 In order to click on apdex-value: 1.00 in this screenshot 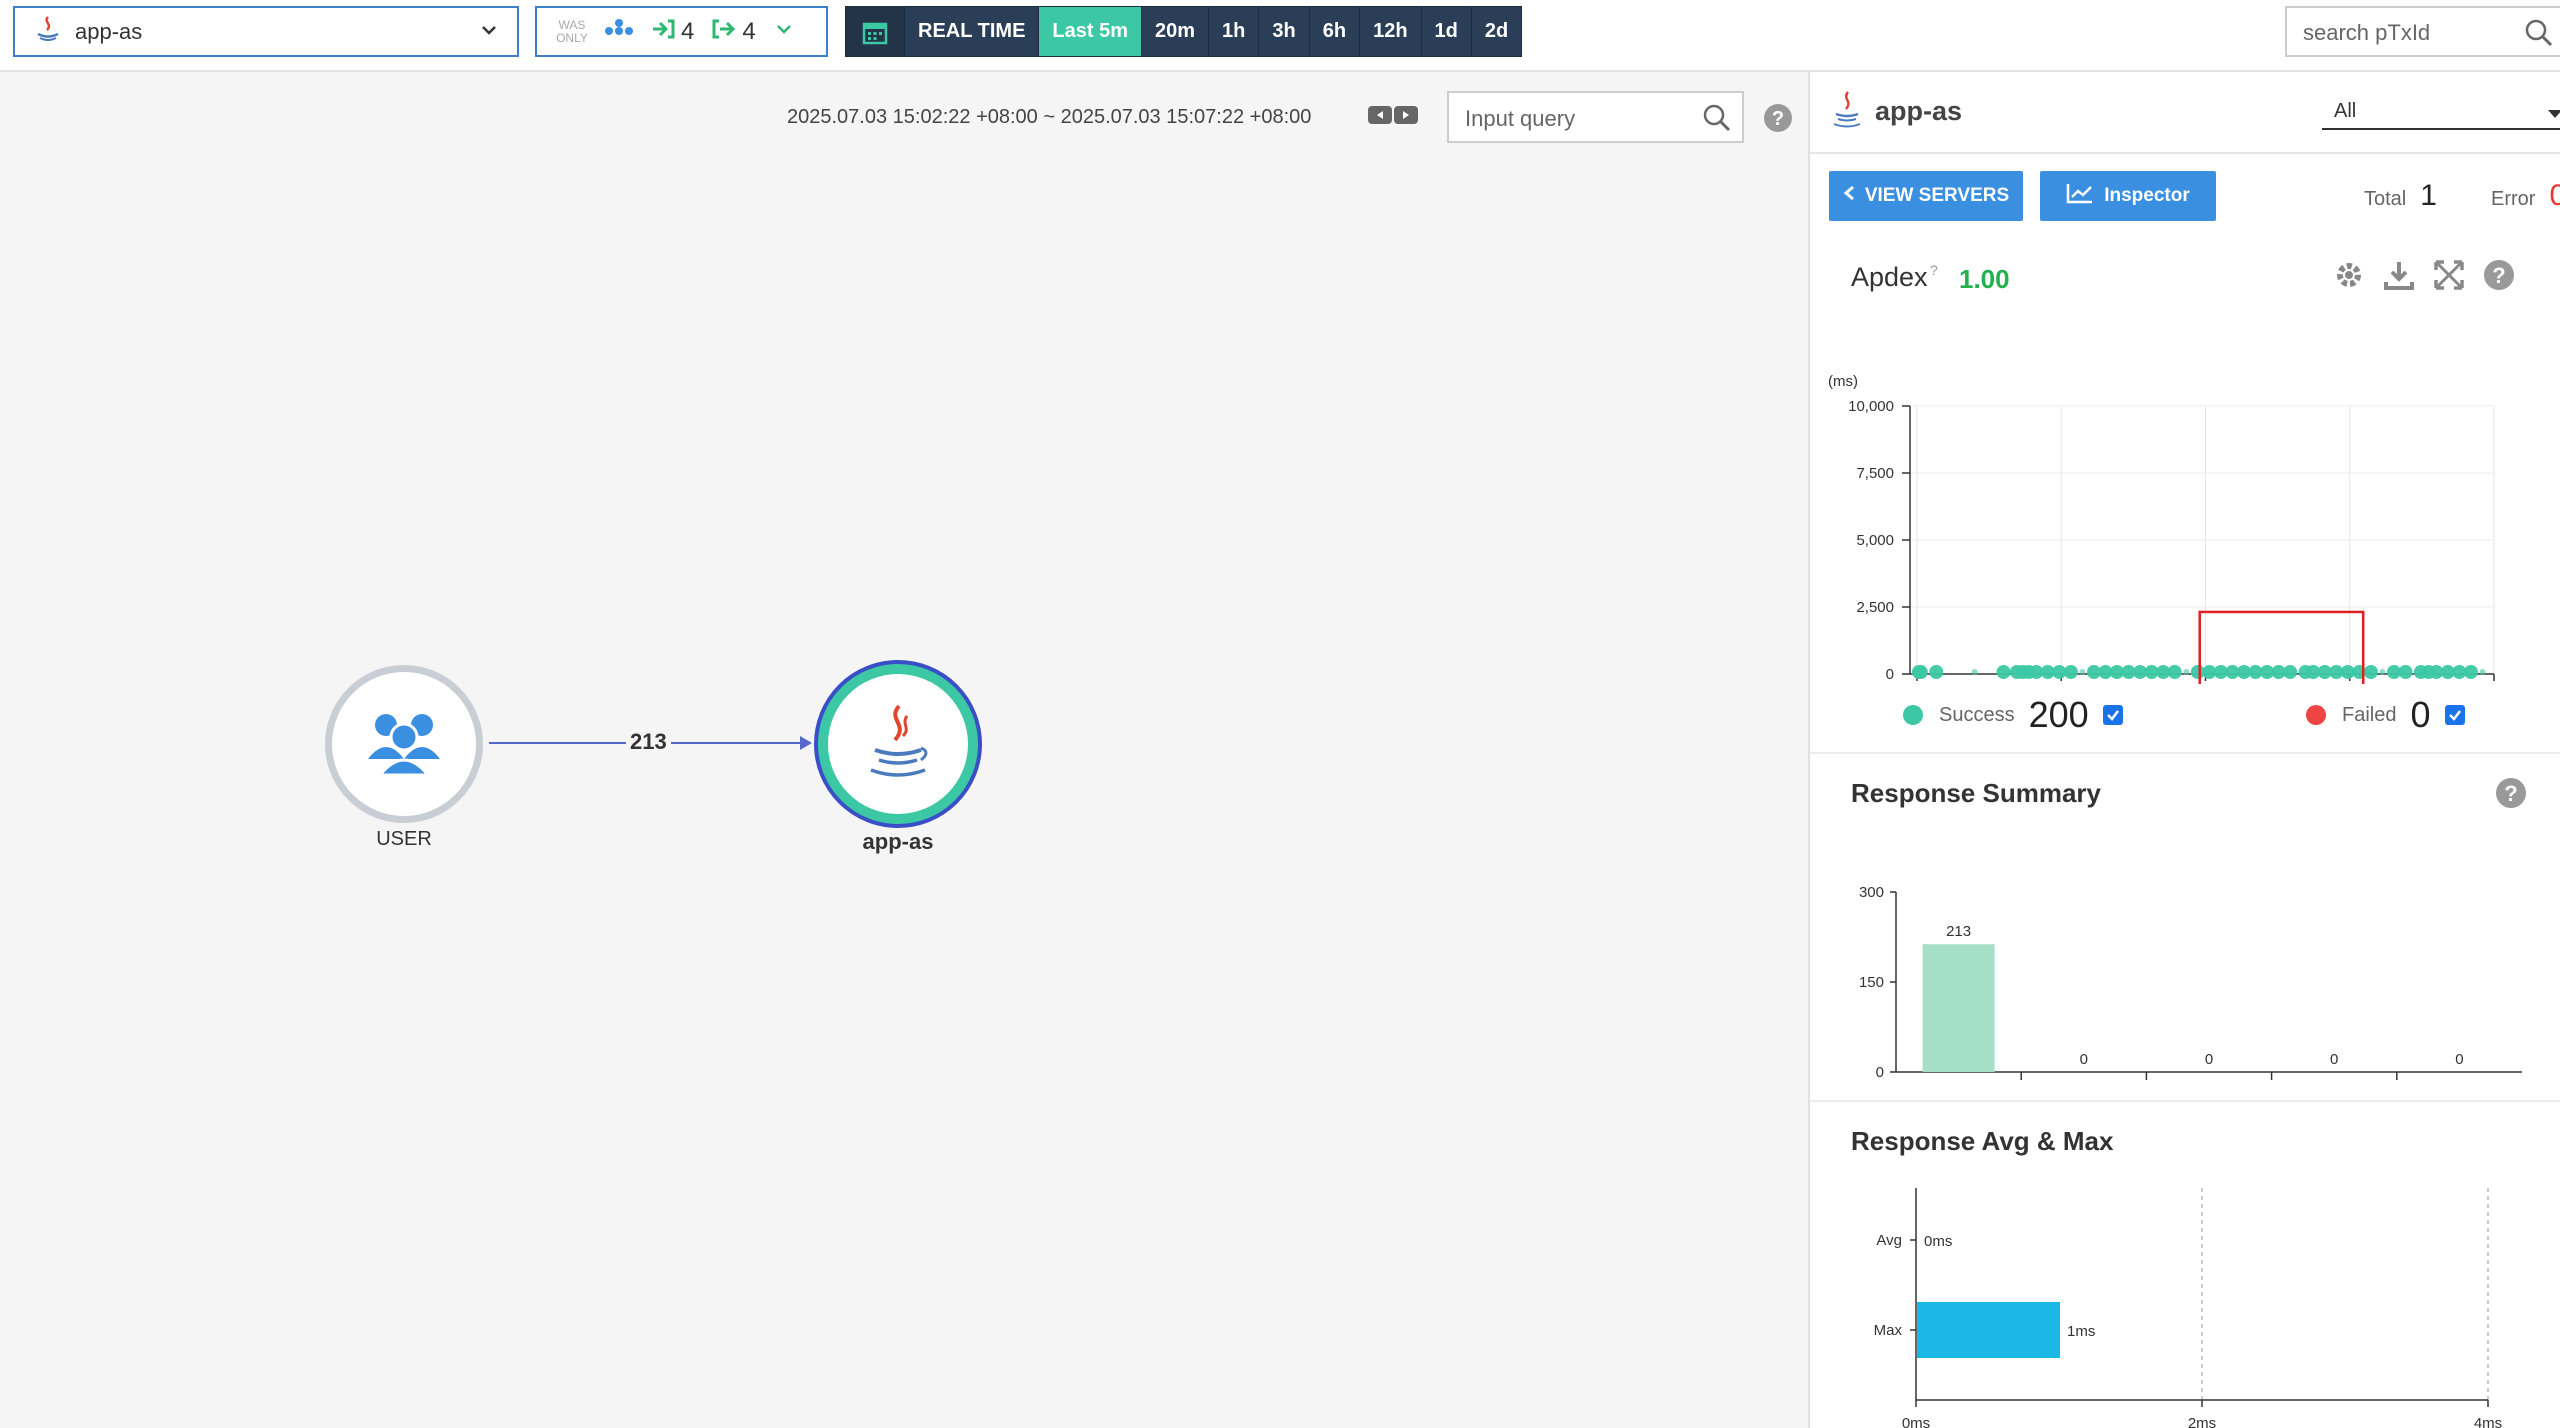, I will do `click(1984, 279)`.